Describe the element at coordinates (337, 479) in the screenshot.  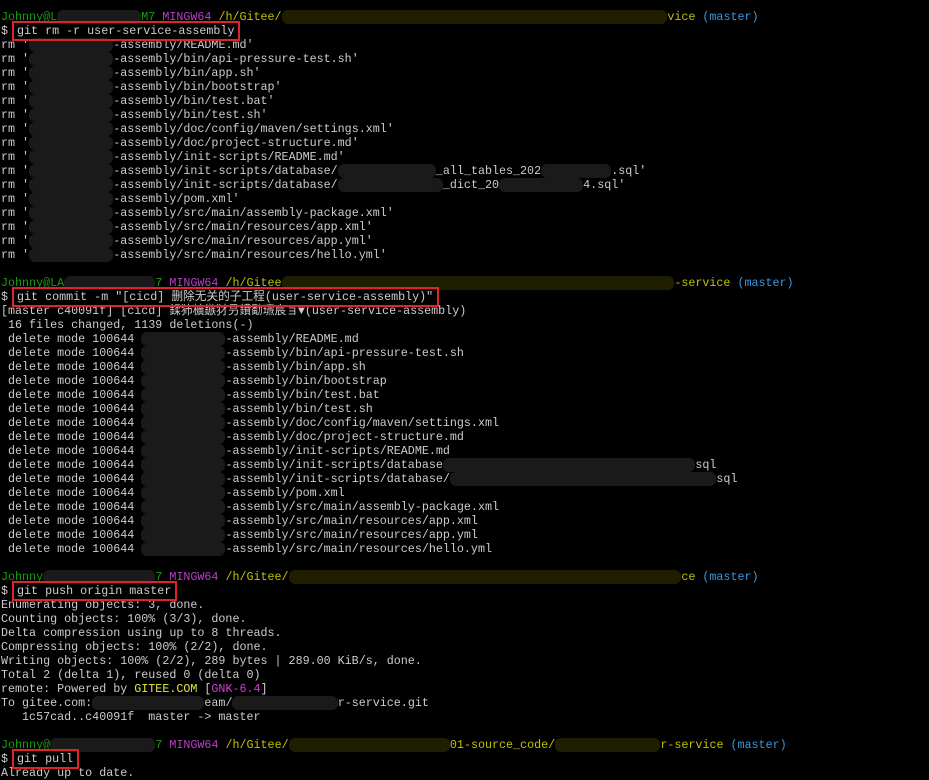
I see `terminal-text: -assembly/init-scripts/database/` at that location.